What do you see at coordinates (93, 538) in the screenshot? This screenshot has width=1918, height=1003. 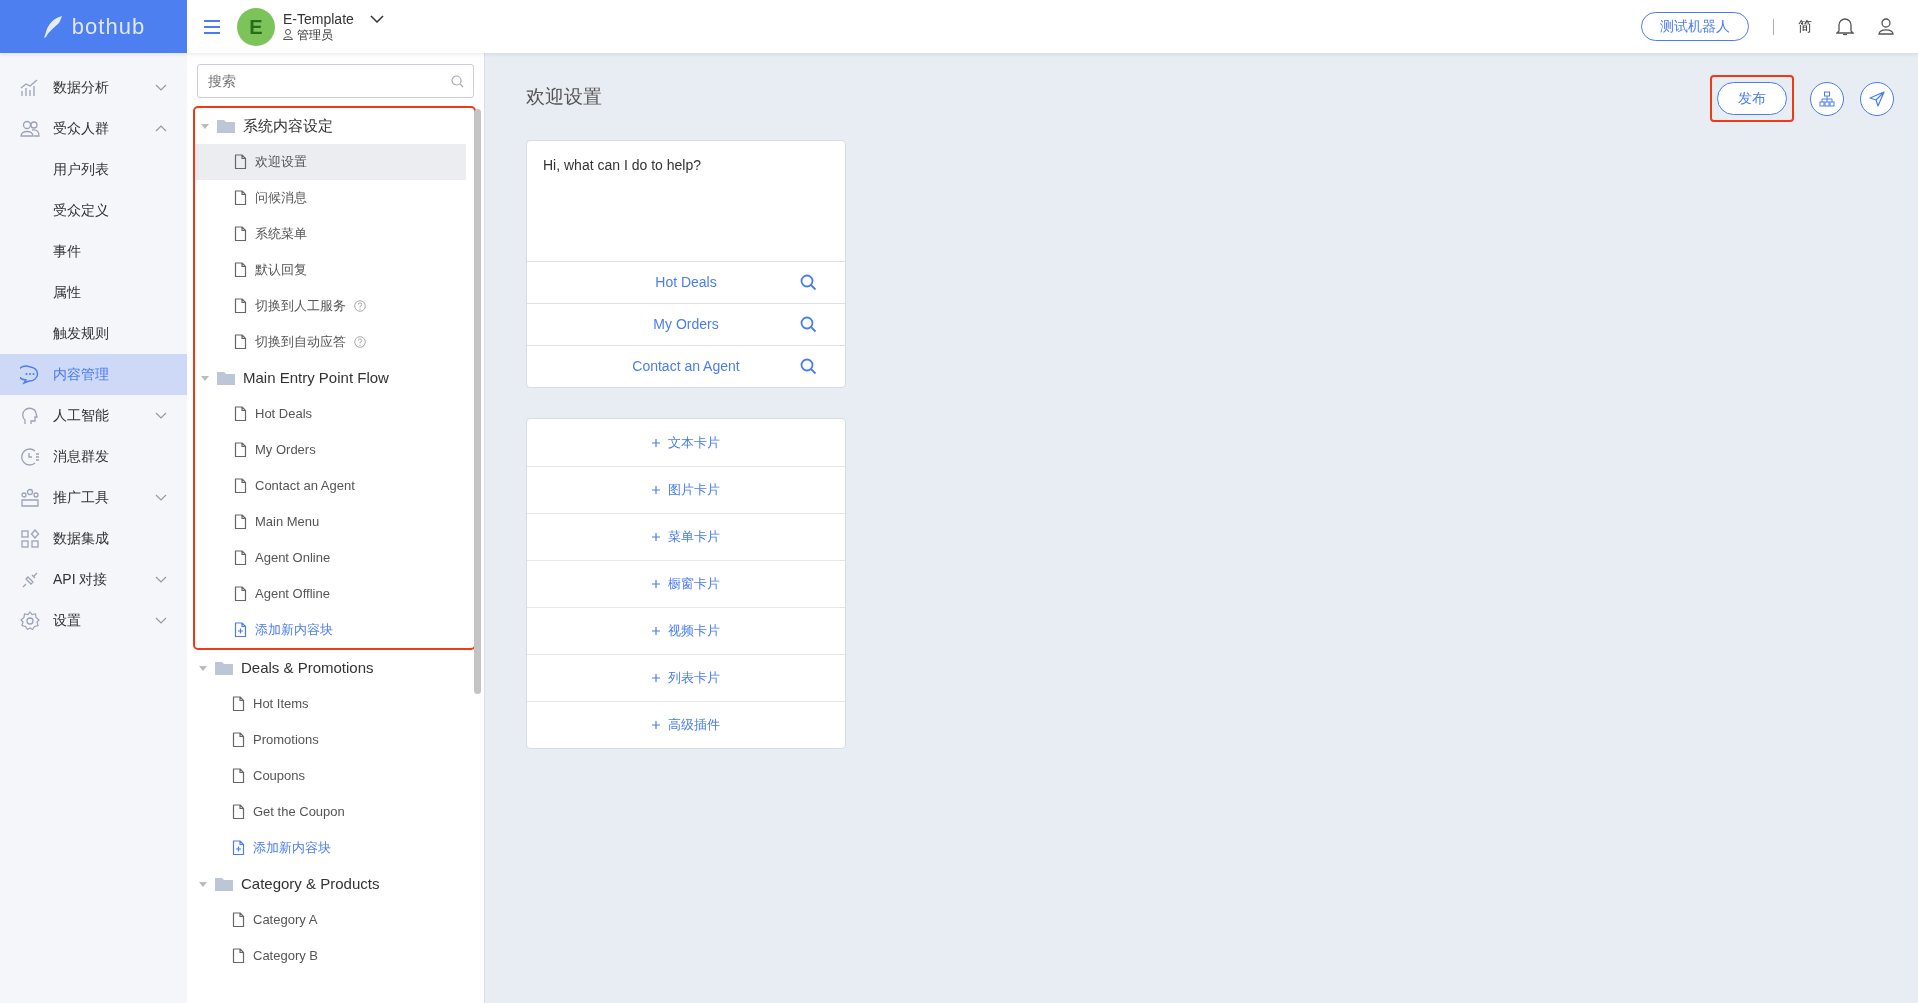 I see `sidebar-item: 数据集成` at bounding box center [93, 538].